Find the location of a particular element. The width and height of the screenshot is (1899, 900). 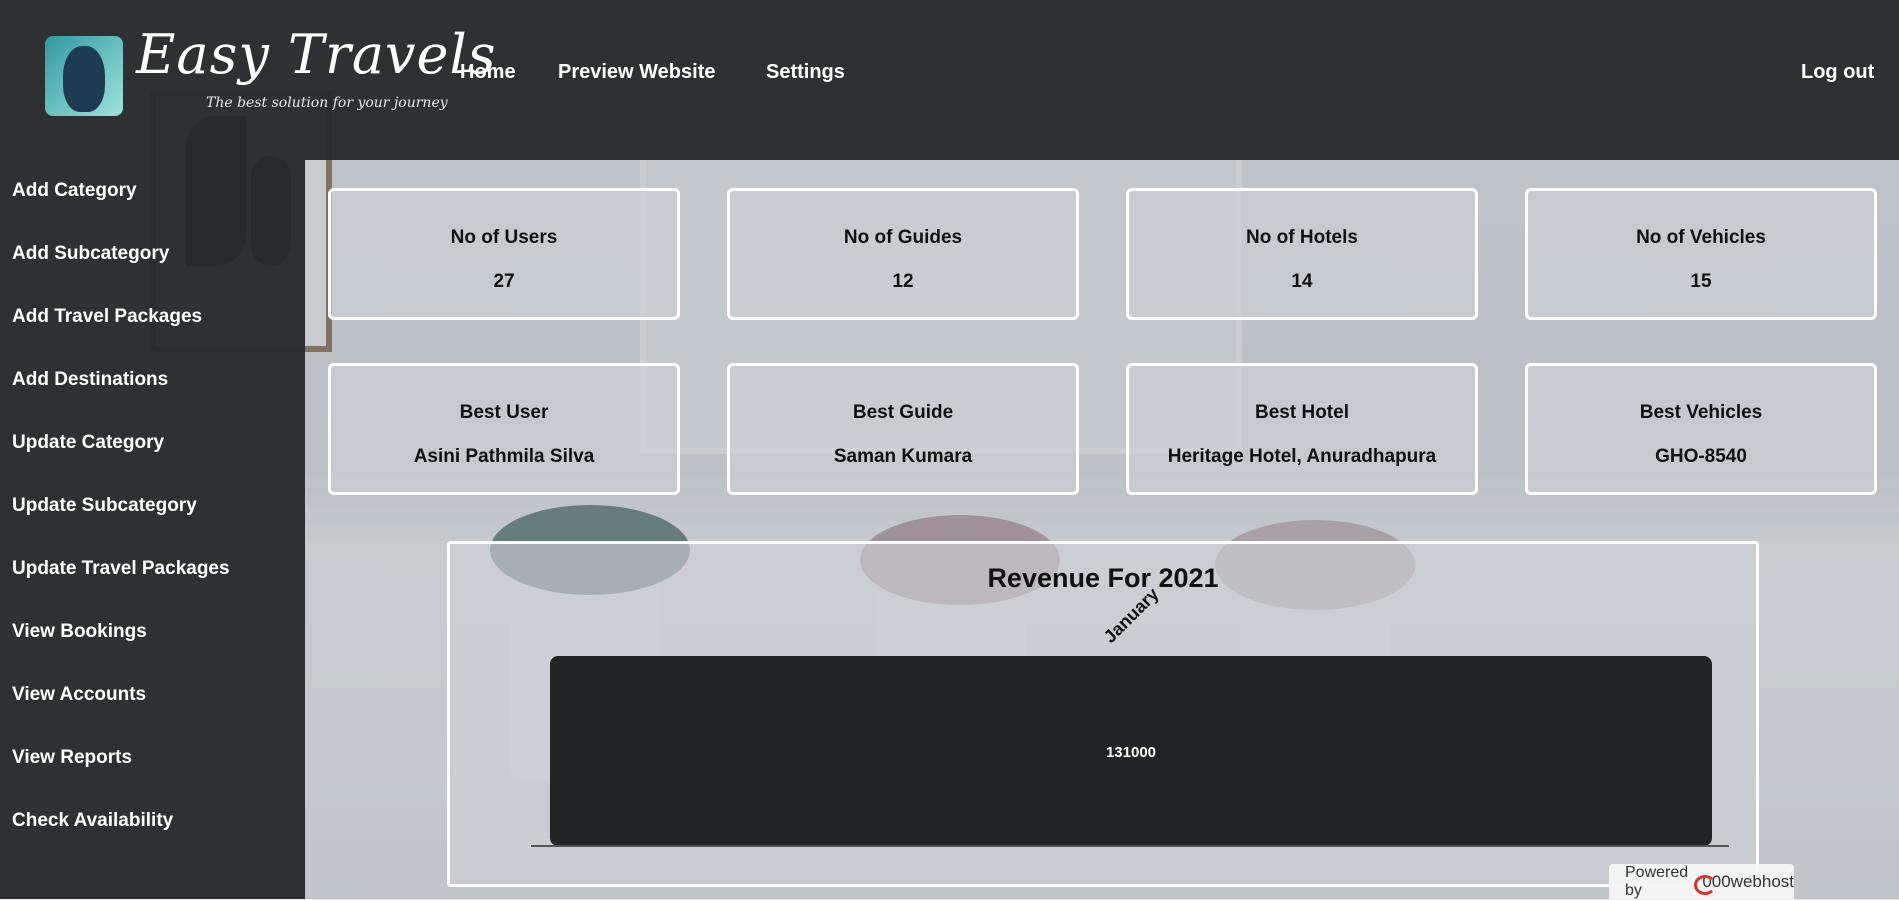

logout-link: Log out is located at coordinates (1837, 72).